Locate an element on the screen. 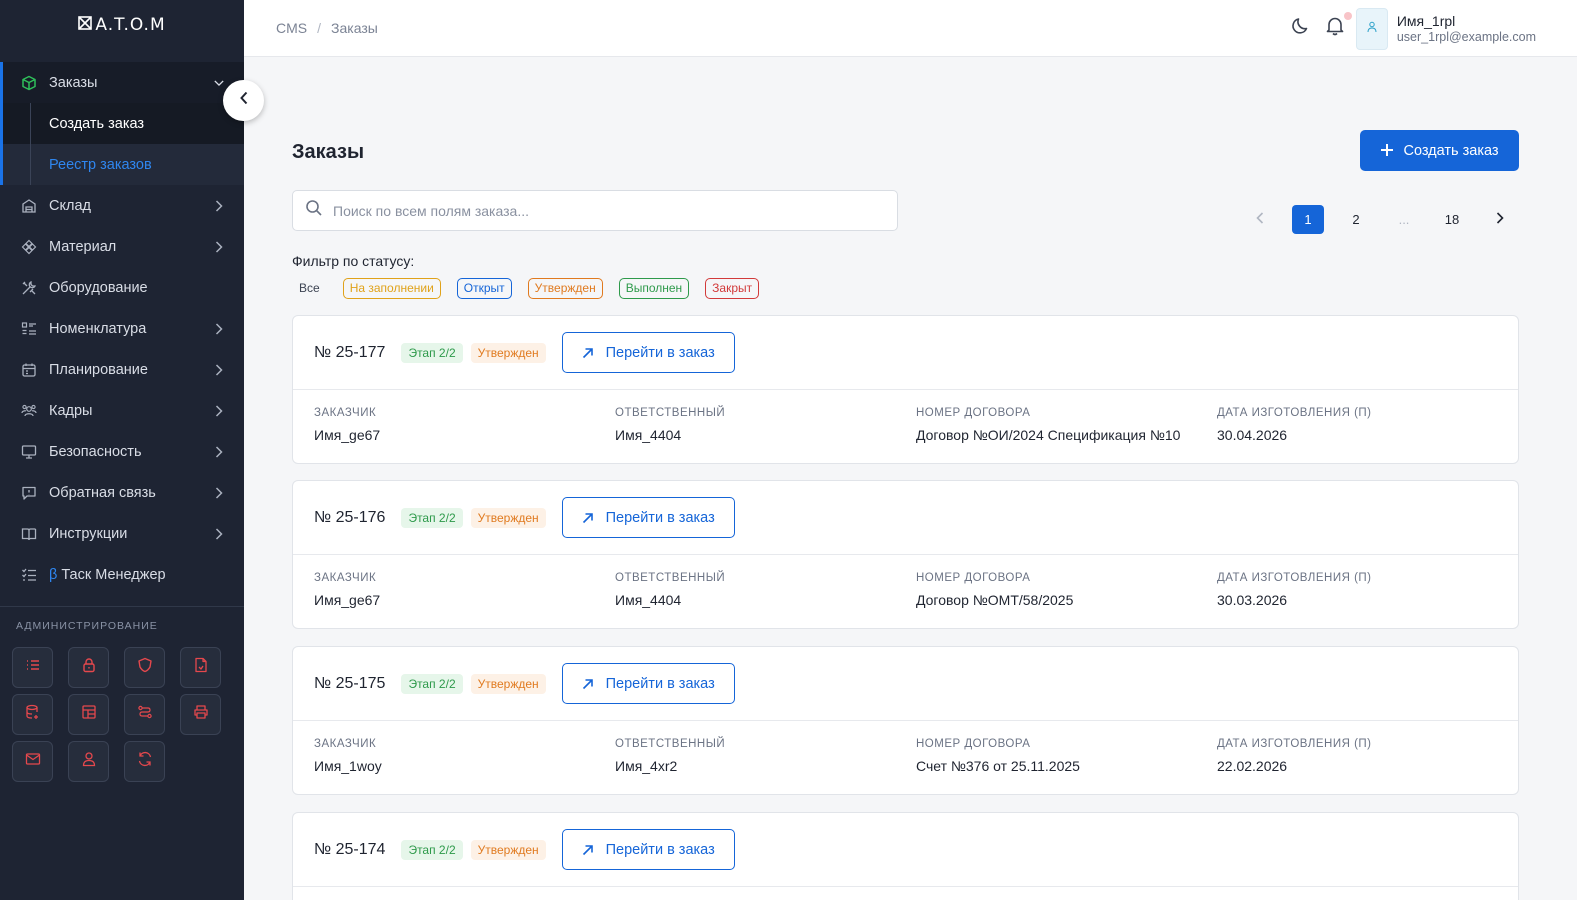 The image size is (1577, 900). notification-dot is located at coordinates (1347, 15).